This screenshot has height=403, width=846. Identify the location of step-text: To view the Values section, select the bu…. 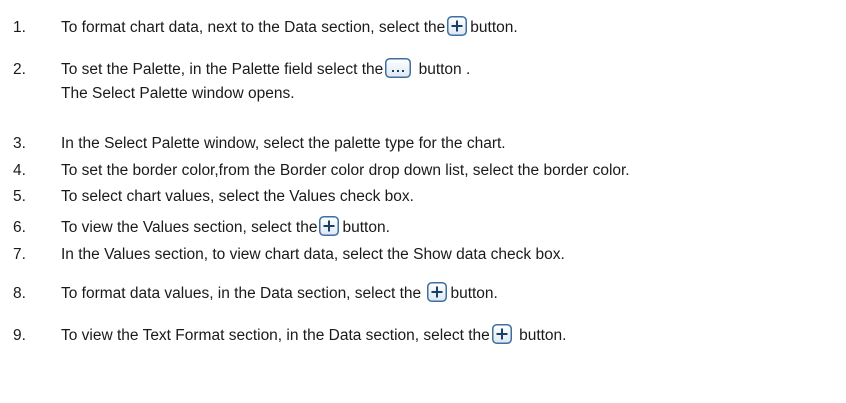
(225, 228).